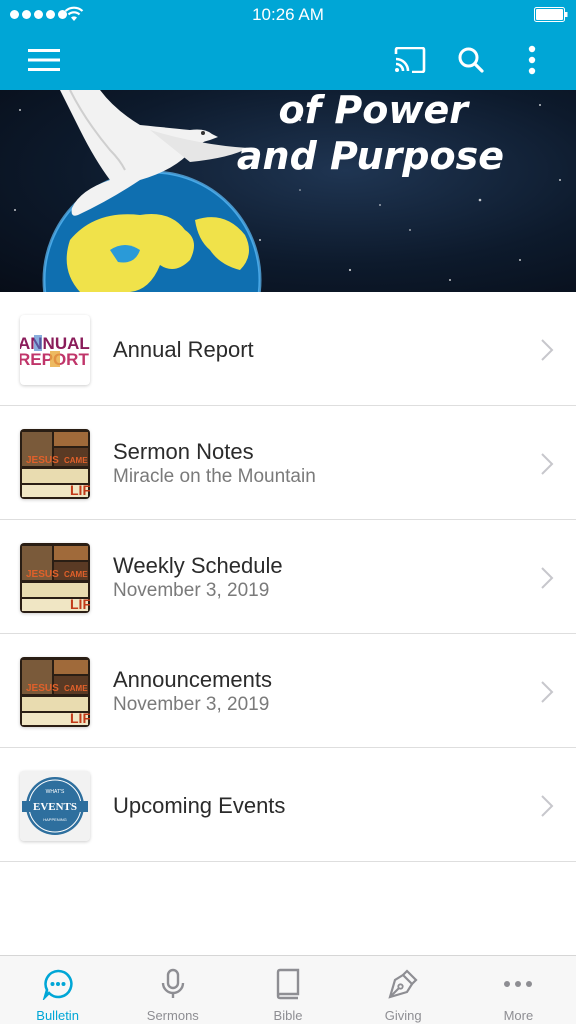  I want to click on banner-title-line1: of Power, so click(373, 111).